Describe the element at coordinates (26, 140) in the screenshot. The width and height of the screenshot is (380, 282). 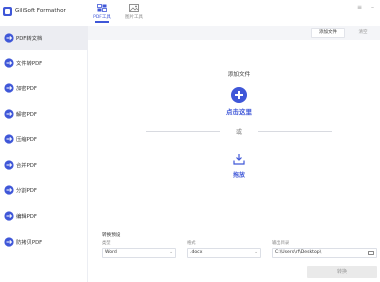
I see `sidebar-item-label: 压缩PDF` at that location.